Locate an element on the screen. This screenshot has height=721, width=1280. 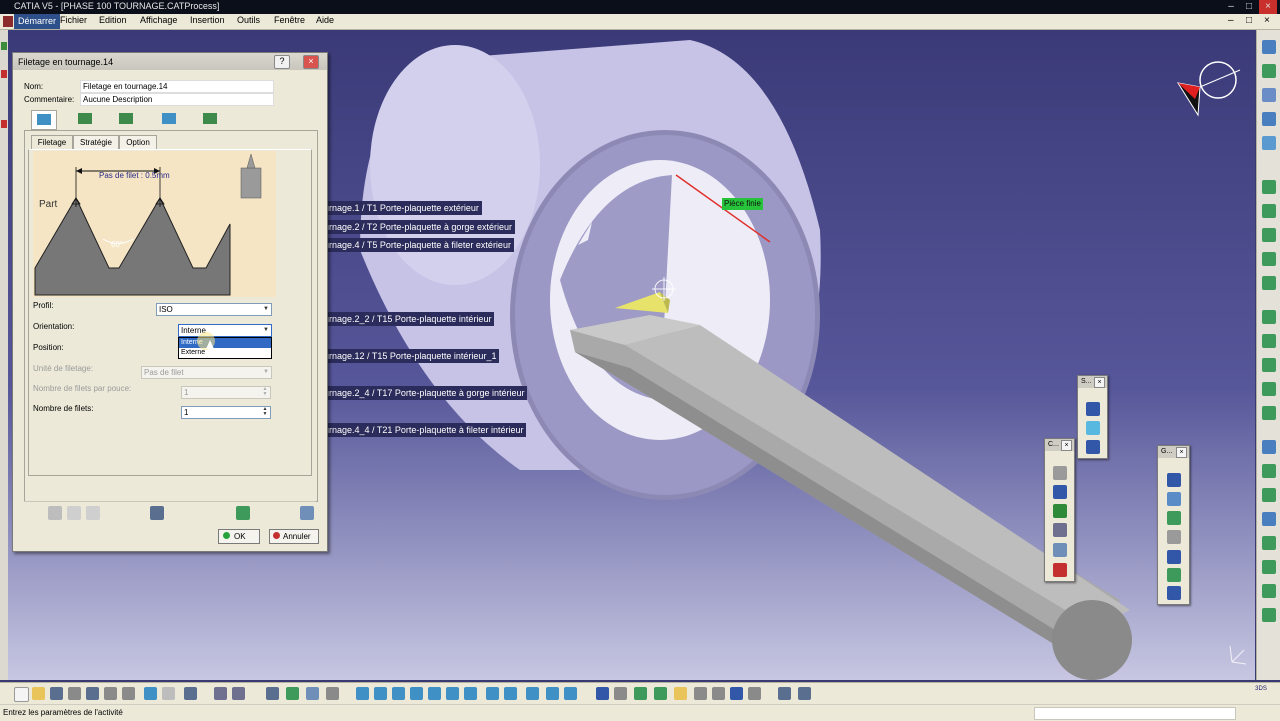
tool-tab-icon is located at coordinates (126, 119).